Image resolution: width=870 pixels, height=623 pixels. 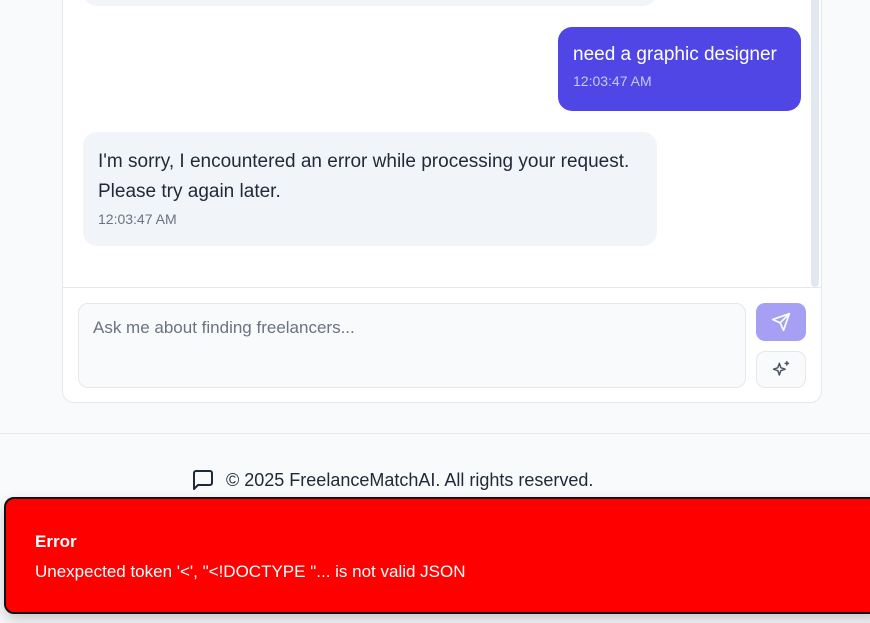 I want to click on user-message-time: 12:03:47 AM, so click(x=612, y=81).